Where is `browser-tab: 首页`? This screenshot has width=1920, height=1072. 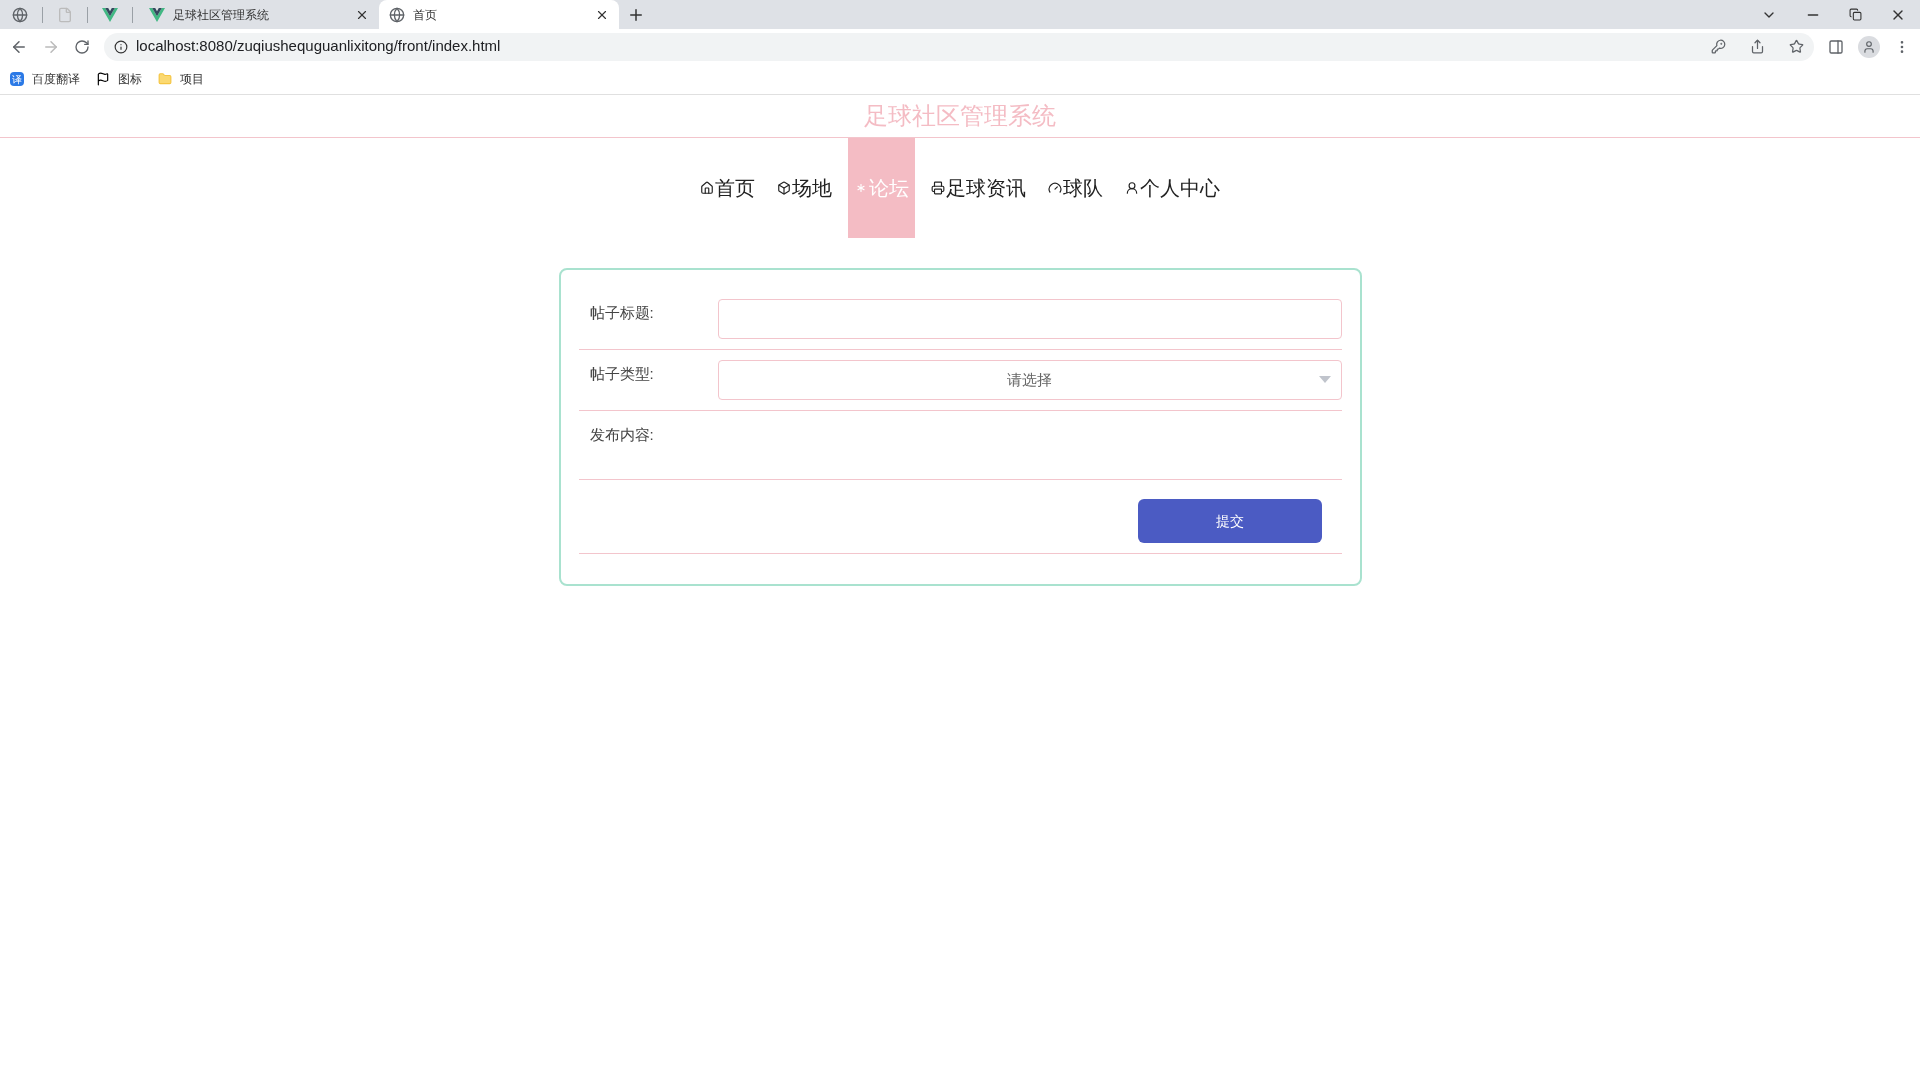
browser-tab: 首页 is located at coordinates (499, 14).